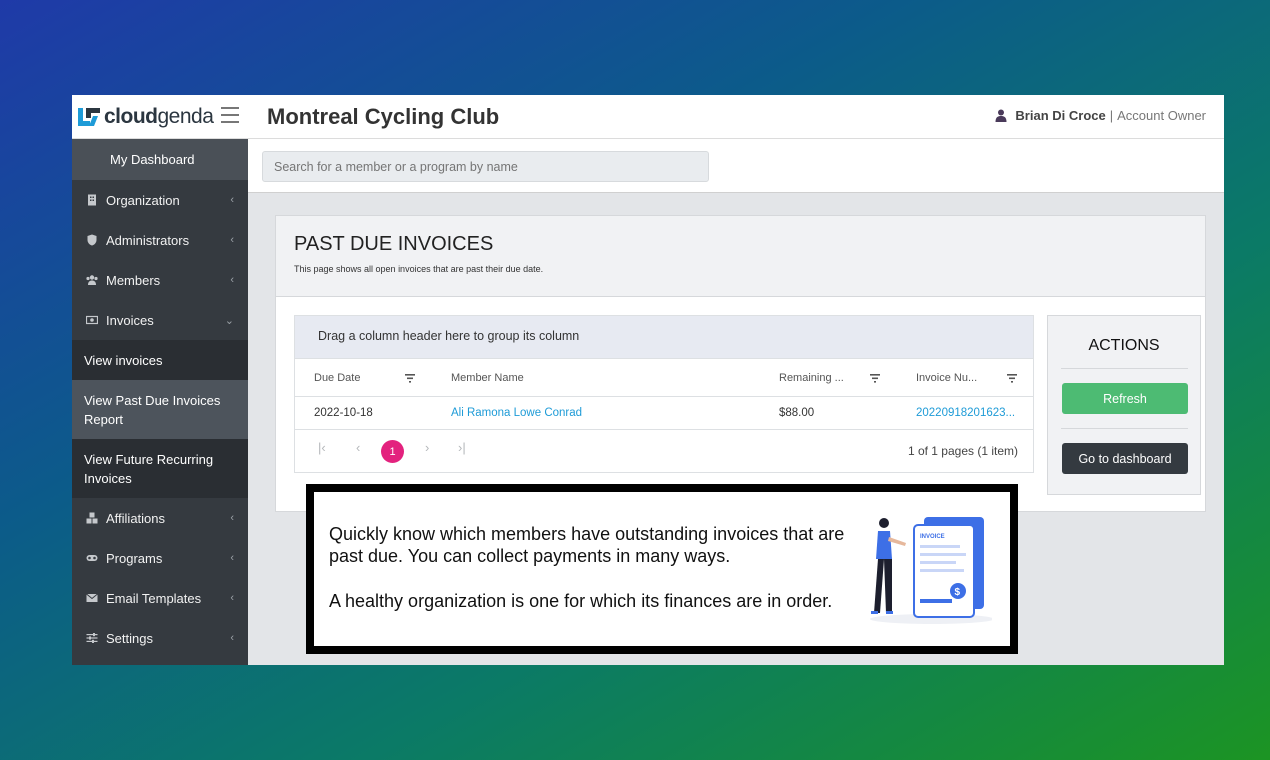  I want to click on sidebar-item-members: Members ‹, so click(160, 280).